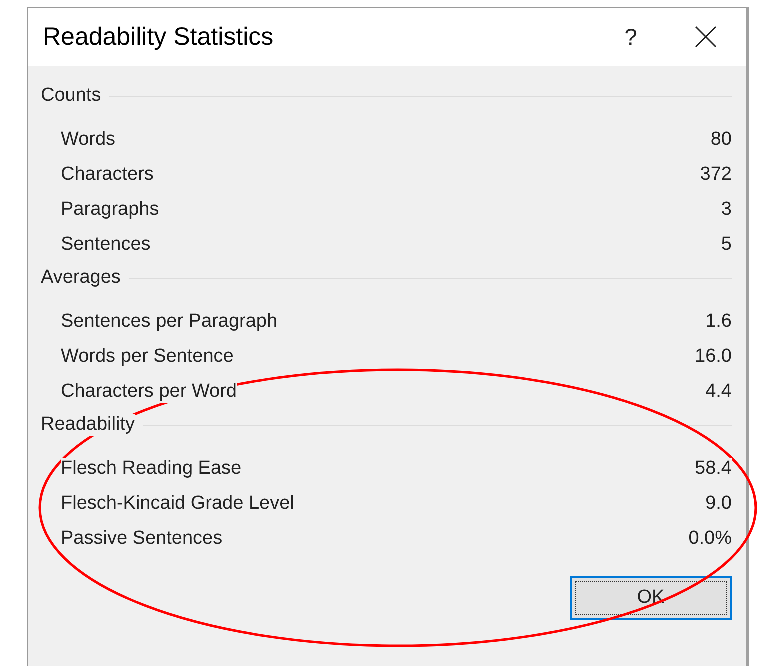 This screenshot has width=757, height=666. Describe the element at coordinates (110, 209) in the screenshot. I see `stat-label: Paragraphs` at that location.